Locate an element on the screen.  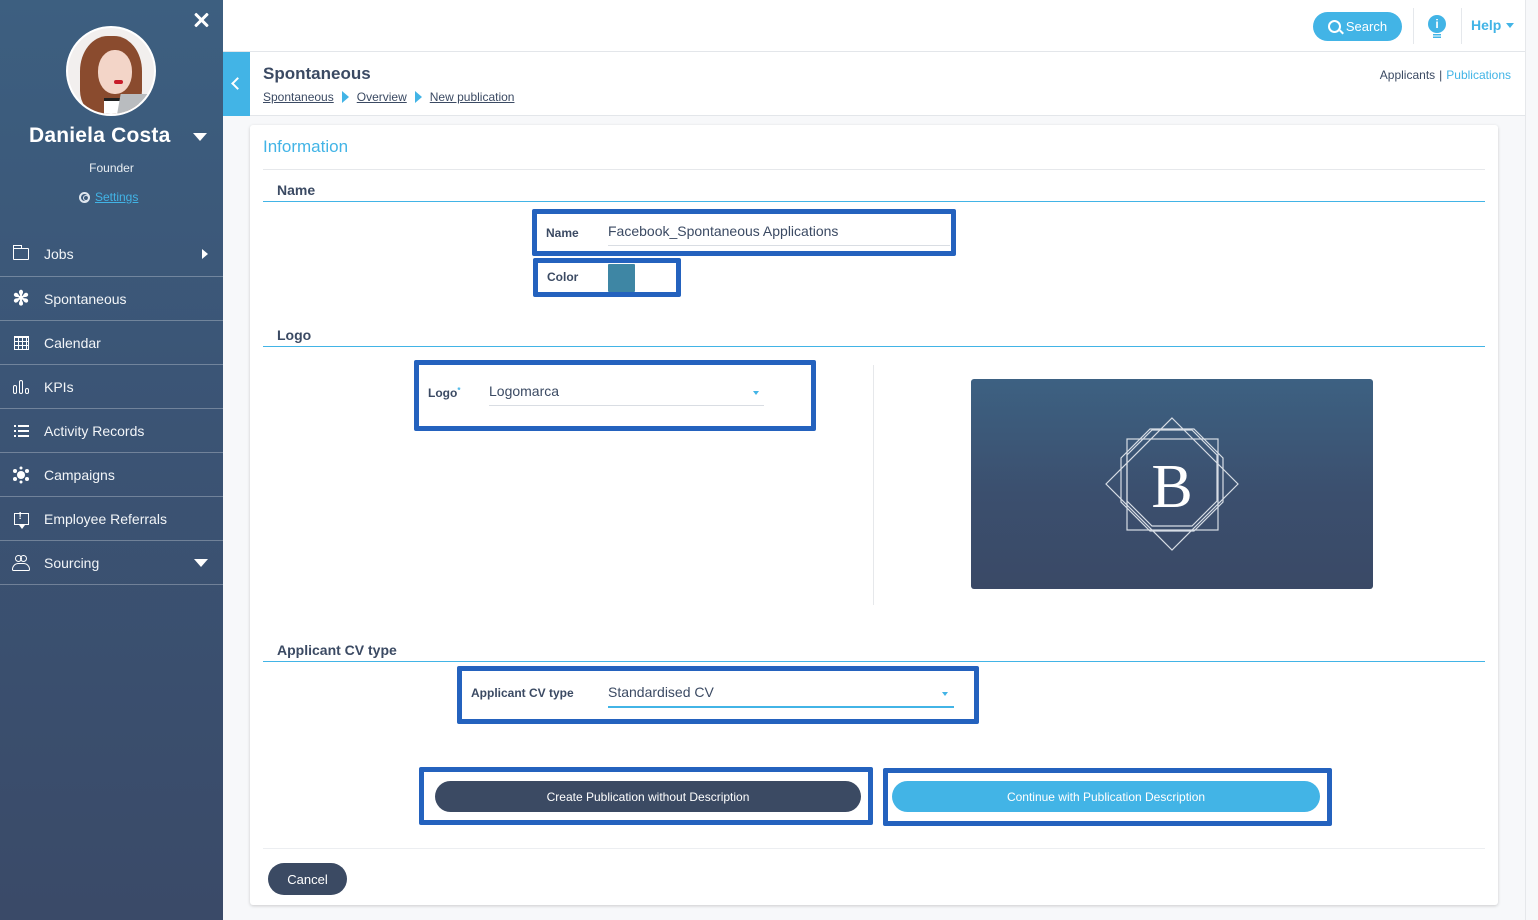
sidebar-item-spontaneous: ✻ Spontaneous is located at coordinates (111, 299).